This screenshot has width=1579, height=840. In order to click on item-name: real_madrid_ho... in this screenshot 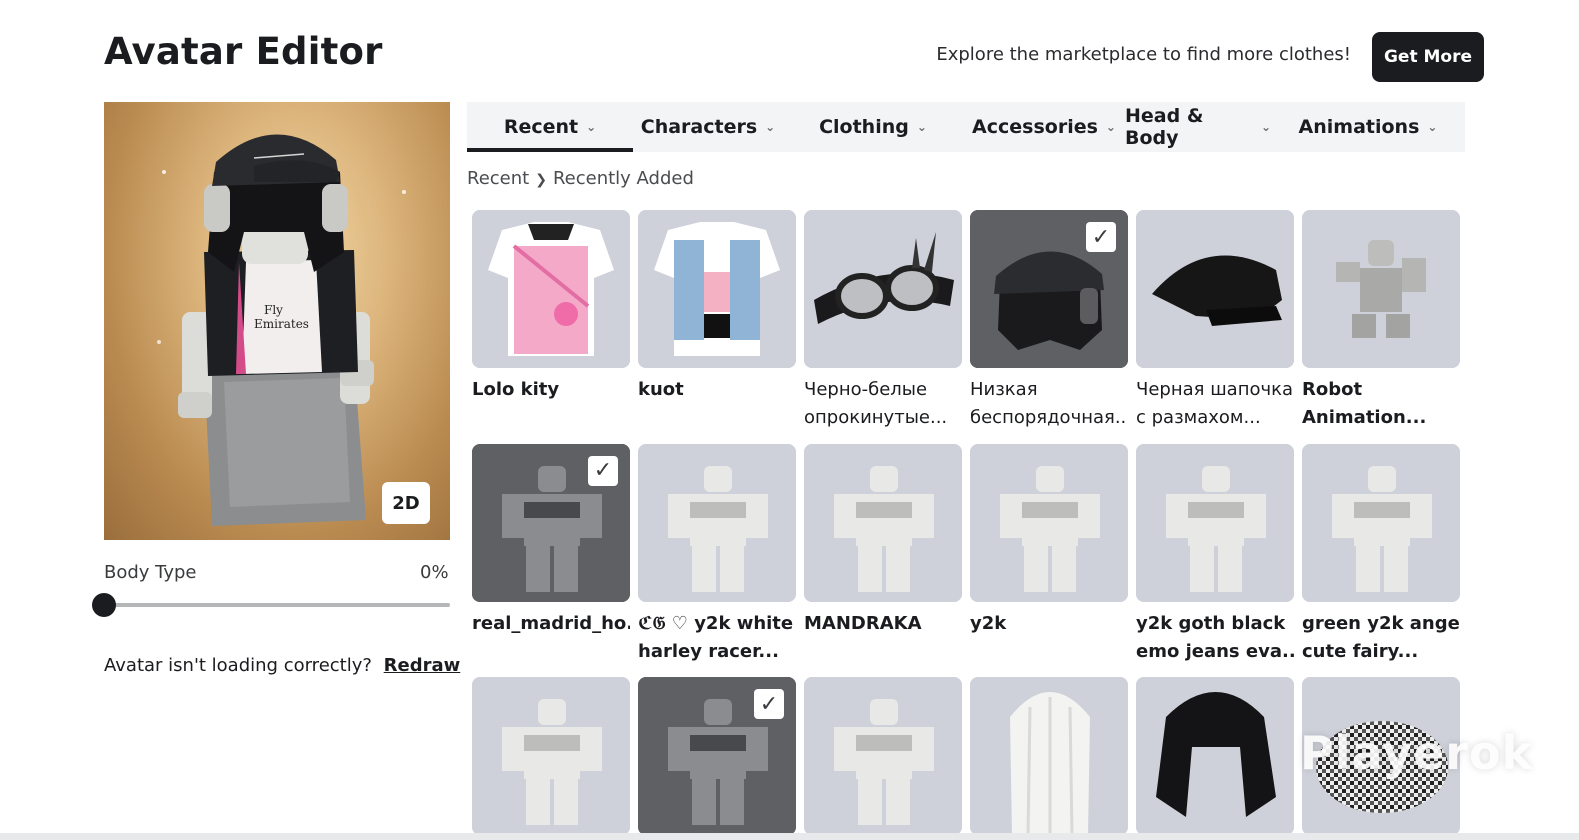, I will do `click(551, 624)`.